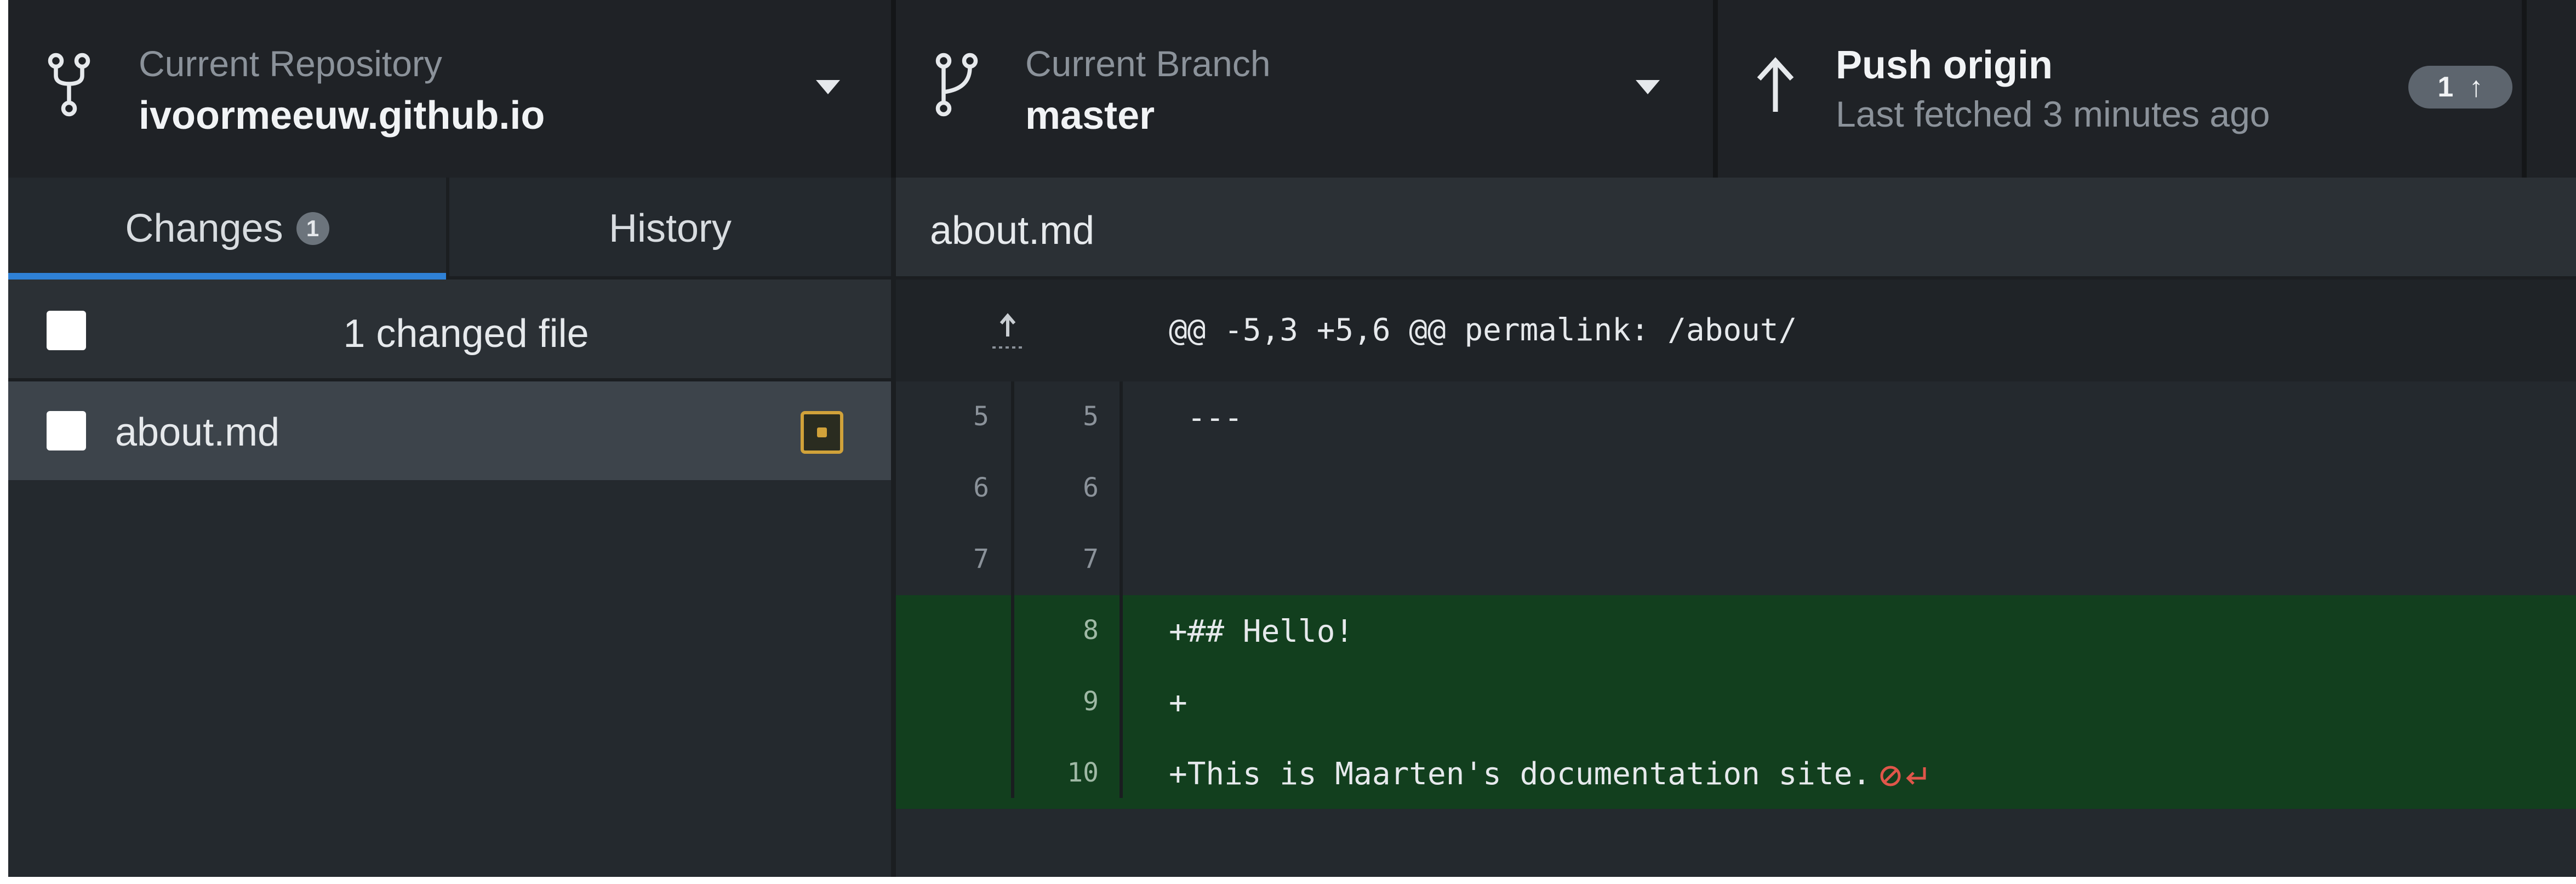 Image resolution: width=2576 pixels, height=884 pixels. What do you see at coordinates (1091, 487) in the screenshot?
I see `new-line-number: 6` at bounding box center [1091, 487].